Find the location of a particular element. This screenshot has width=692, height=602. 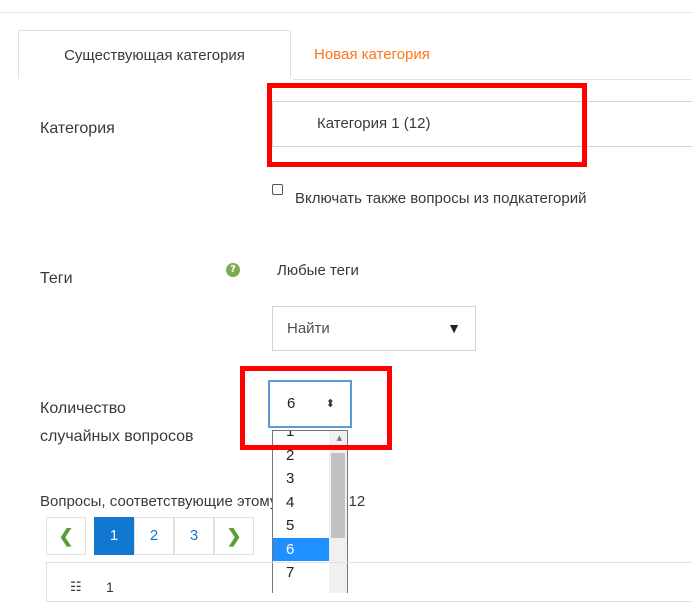

tab-new-category: Новая категория is located at coordinates (372, 54).